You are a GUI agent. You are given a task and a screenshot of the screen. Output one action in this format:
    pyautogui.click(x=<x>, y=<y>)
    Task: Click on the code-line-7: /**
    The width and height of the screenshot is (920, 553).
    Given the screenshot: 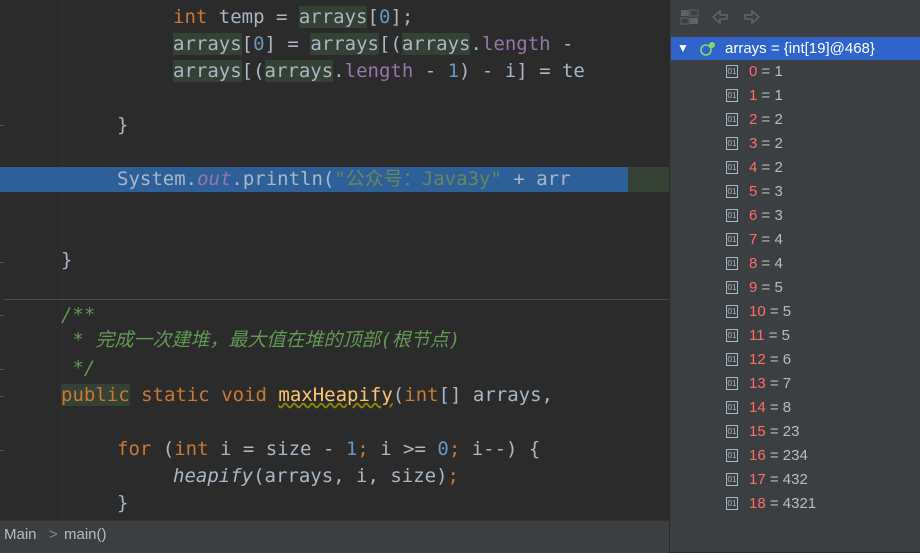 What is the action you would take?
    pyautogui.click(x=78, y=315)
    